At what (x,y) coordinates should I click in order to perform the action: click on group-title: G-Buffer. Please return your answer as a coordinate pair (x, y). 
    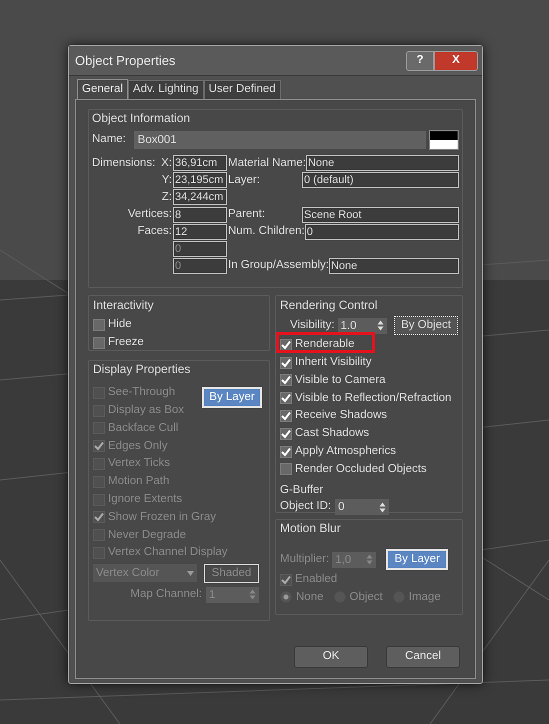
    Looking at the image, I should click on (302, 490).